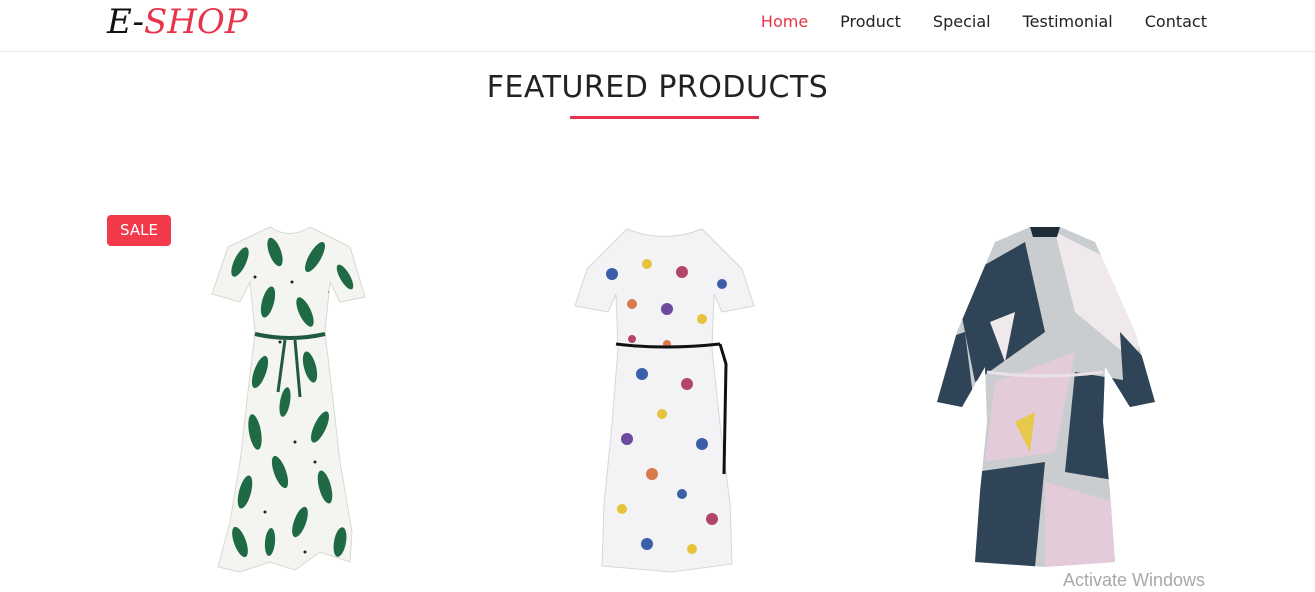 The width and height of the screenshot is (1315, 592). Describe the element at coordinates (125, 22) in the screenshot. I see `brand-logo-prefix: E-` at that location.